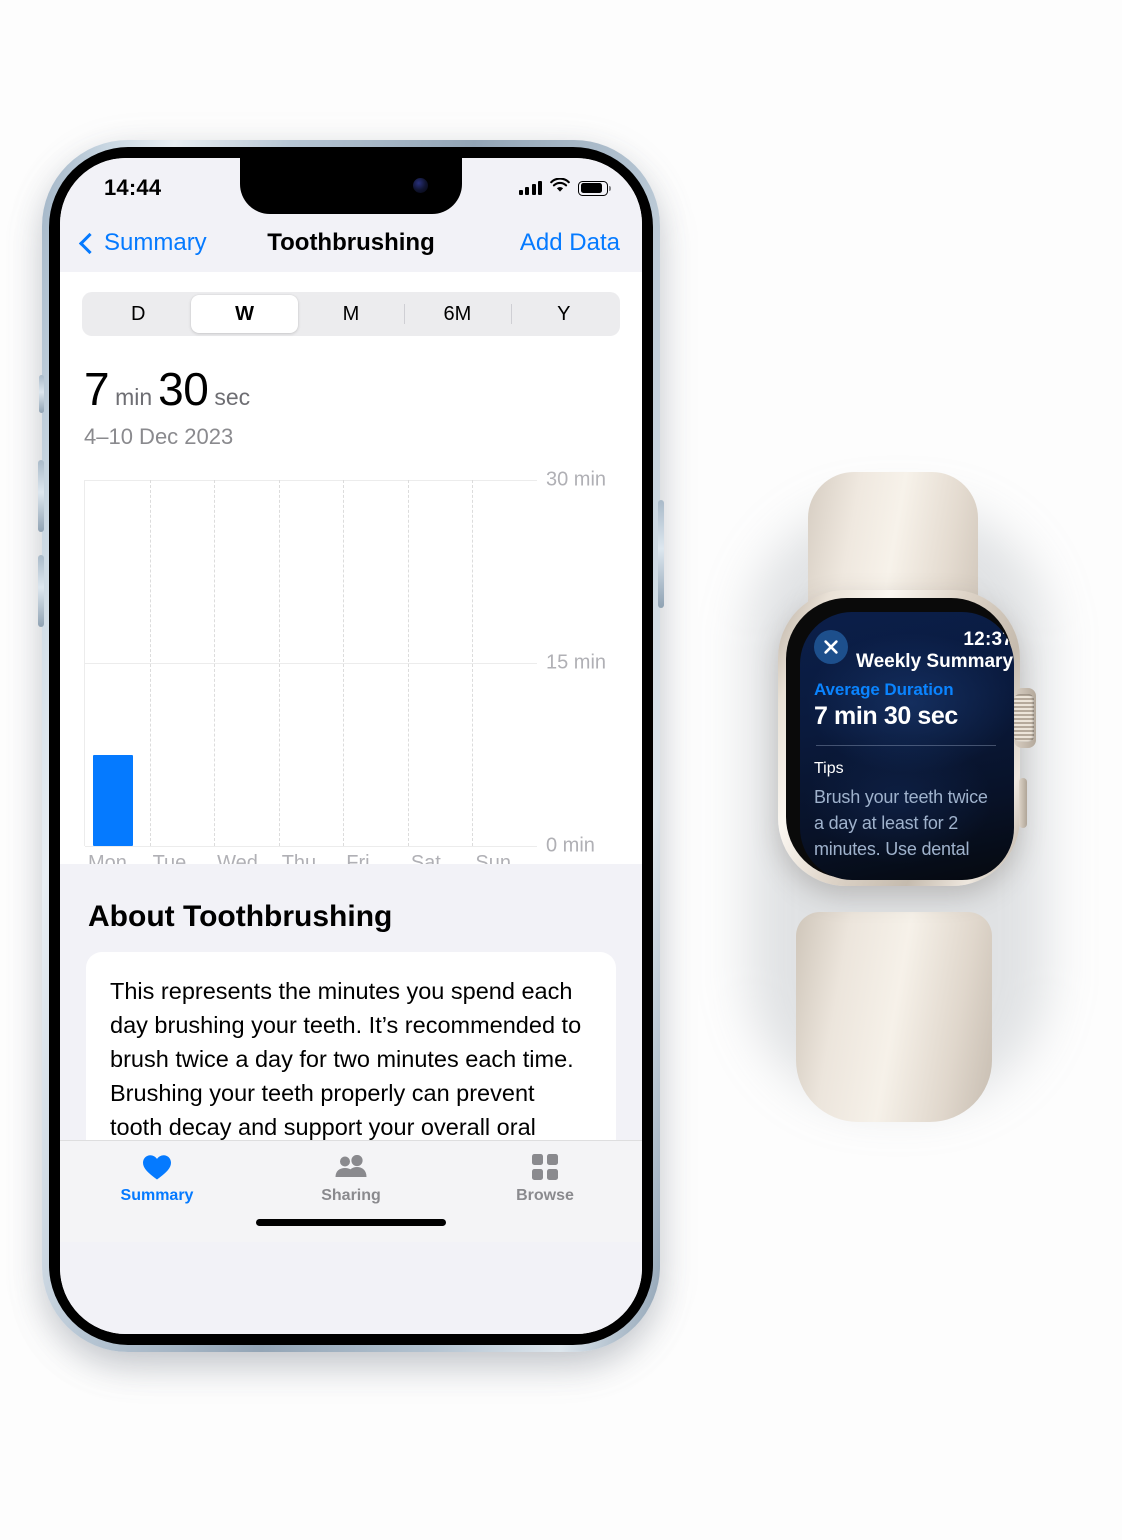  What do you see at coordinates (570, 243) in the screenshot?
I see `add-data-button: Add Data` at bounding box center [570, 243].